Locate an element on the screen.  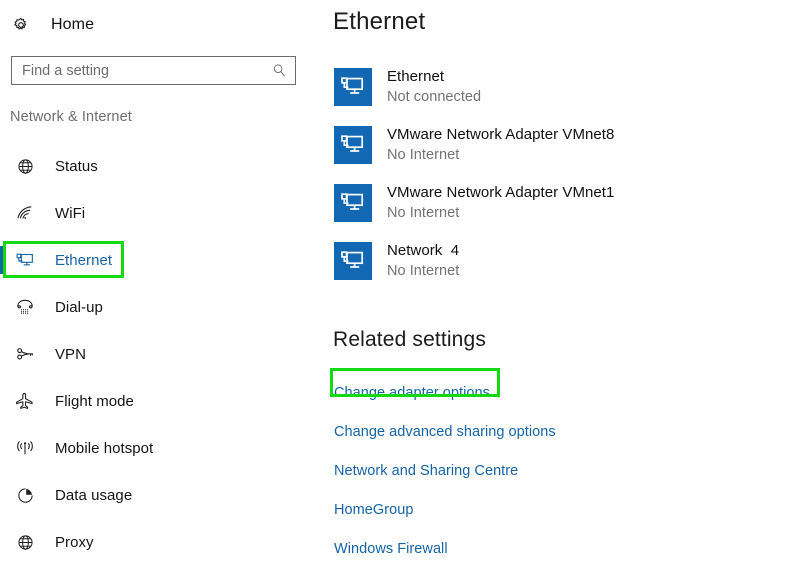
home-nav-item: Home is located at coordinates (52, 25).